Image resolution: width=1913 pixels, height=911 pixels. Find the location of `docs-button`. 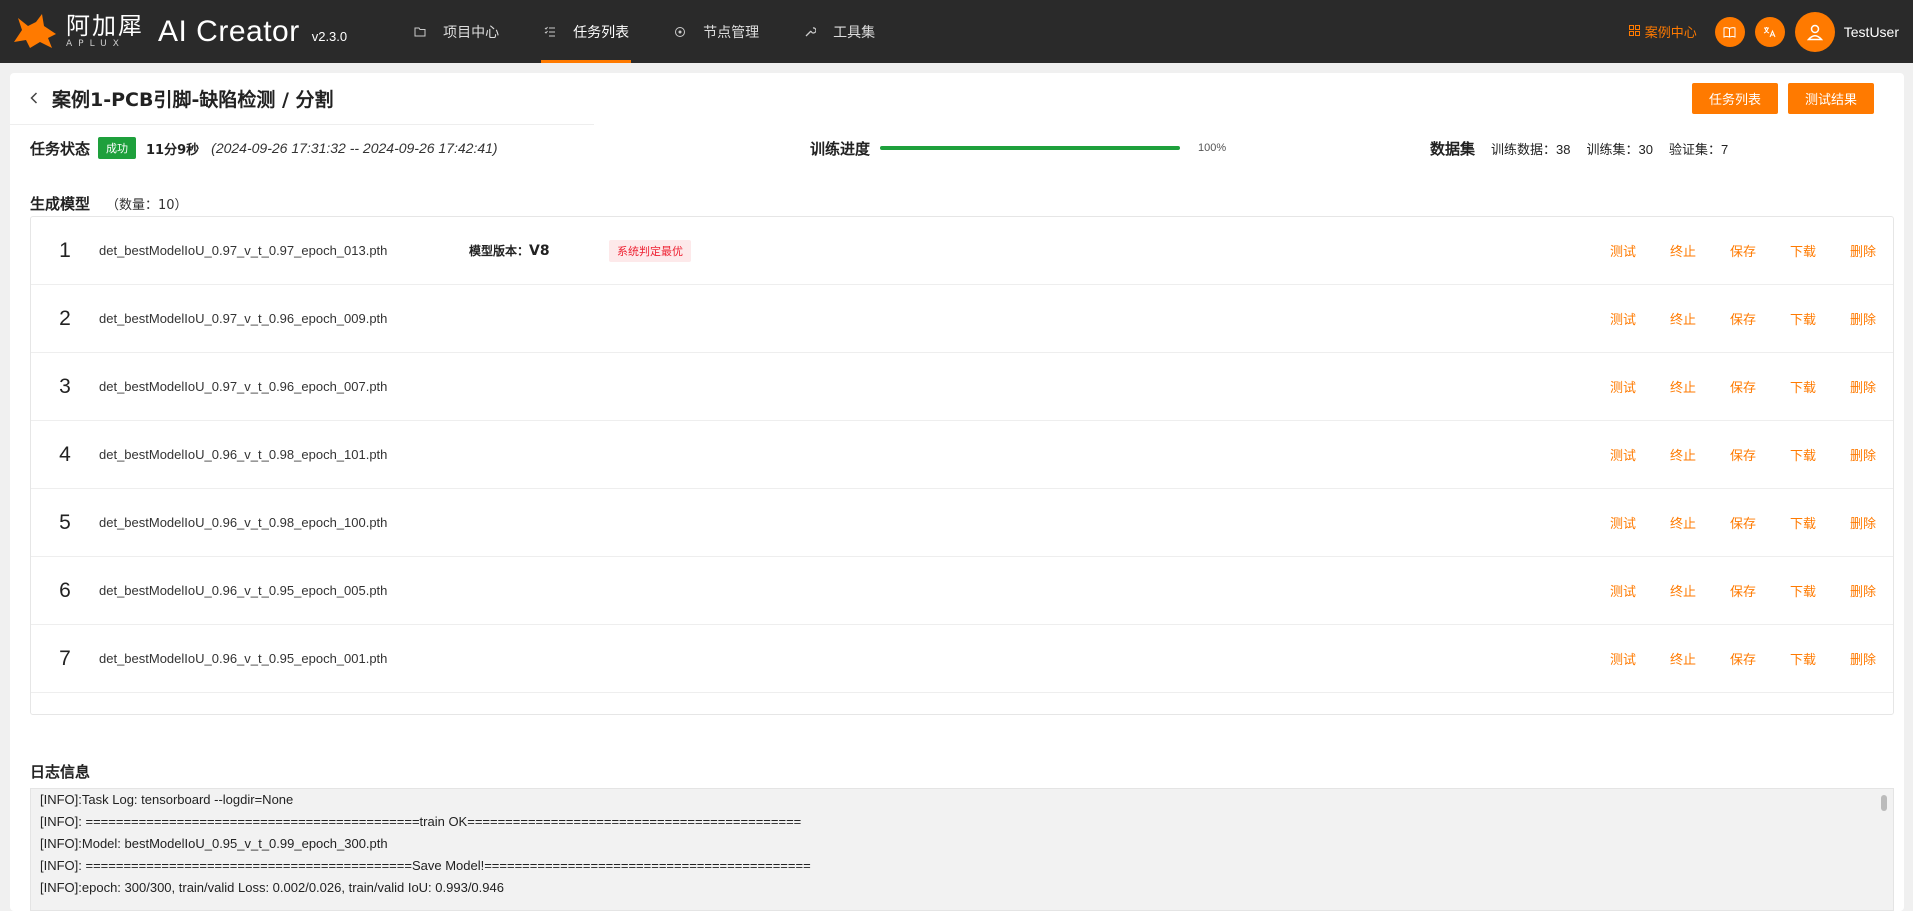

docs-button is located at coordinates (1729, 31).